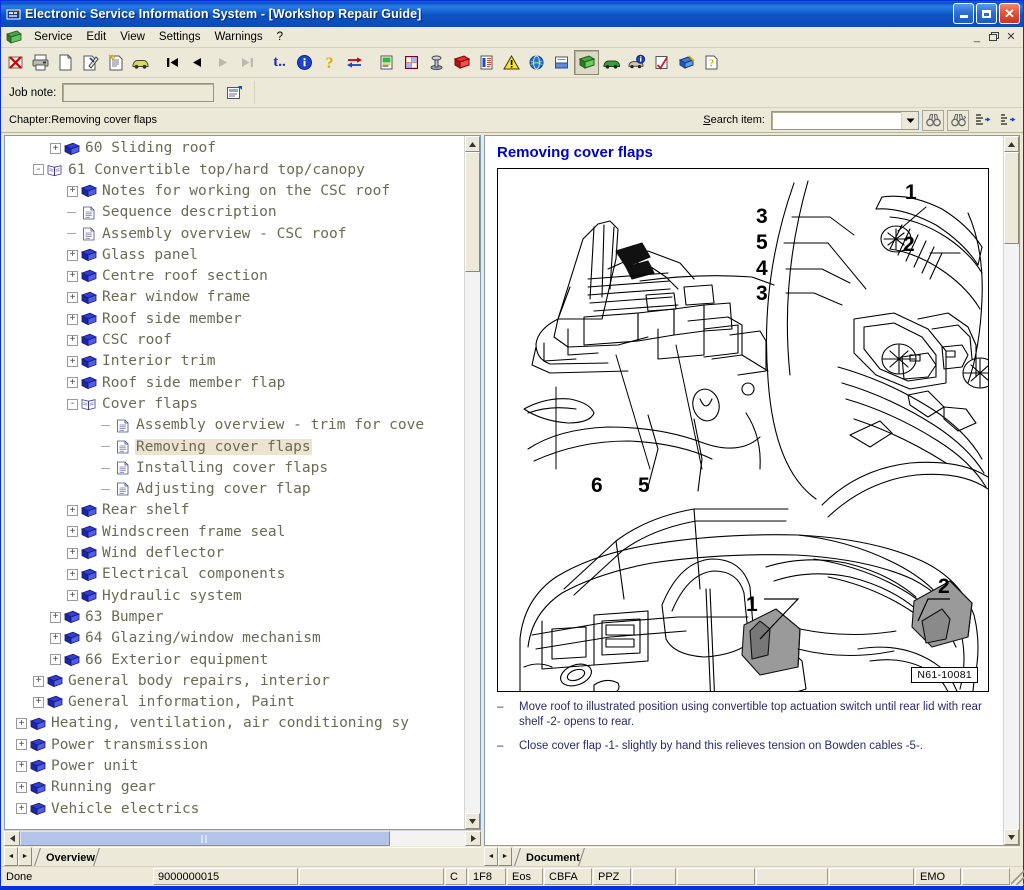 The image size is (1024, 890). I want to click on tree-scroll-track, so click(472, 482).